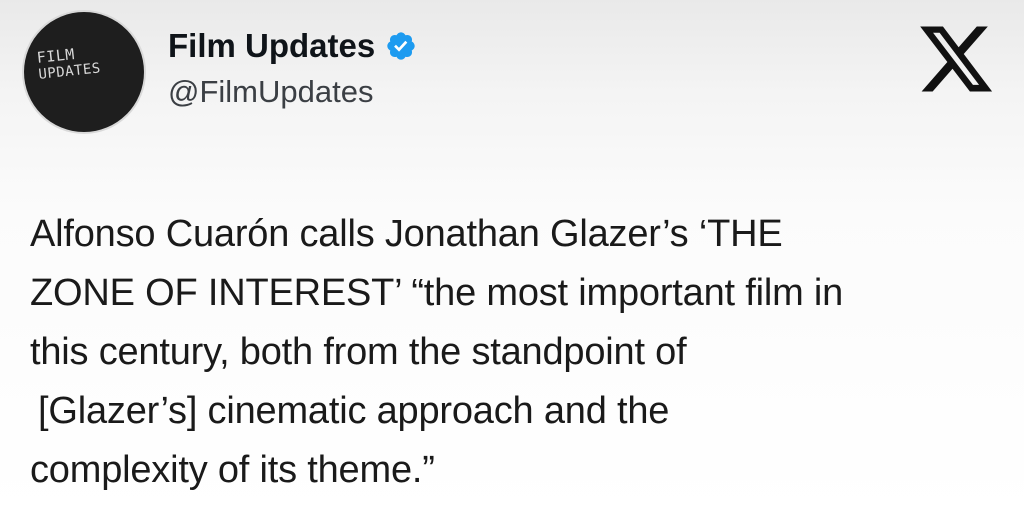  I want to click on x-logo-icon, so click(956, 59).